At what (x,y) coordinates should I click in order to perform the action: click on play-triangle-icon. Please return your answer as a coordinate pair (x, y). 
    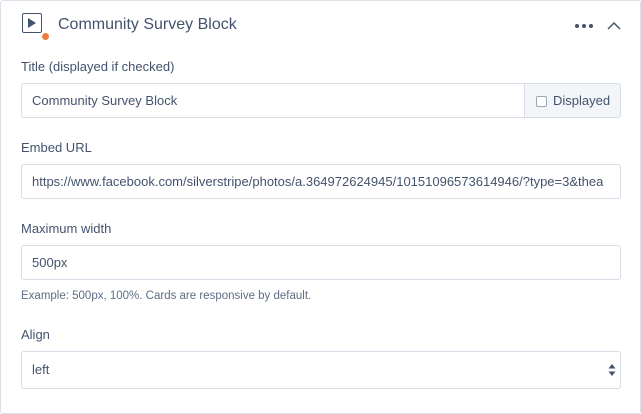
    Looking at the image, I should click on (32, 23).